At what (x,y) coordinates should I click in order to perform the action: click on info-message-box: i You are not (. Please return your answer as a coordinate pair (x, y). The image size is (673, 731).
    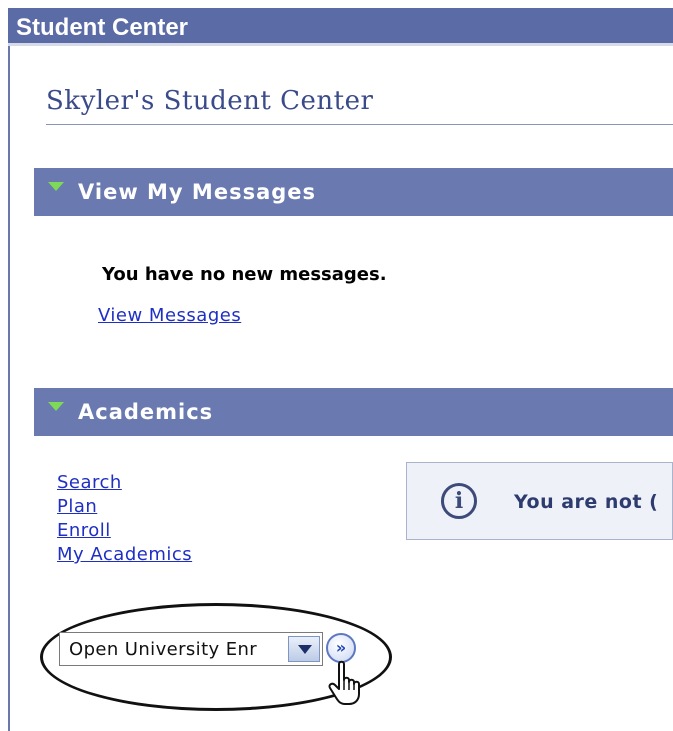
    Looking at the image, I should click on (539, 501).